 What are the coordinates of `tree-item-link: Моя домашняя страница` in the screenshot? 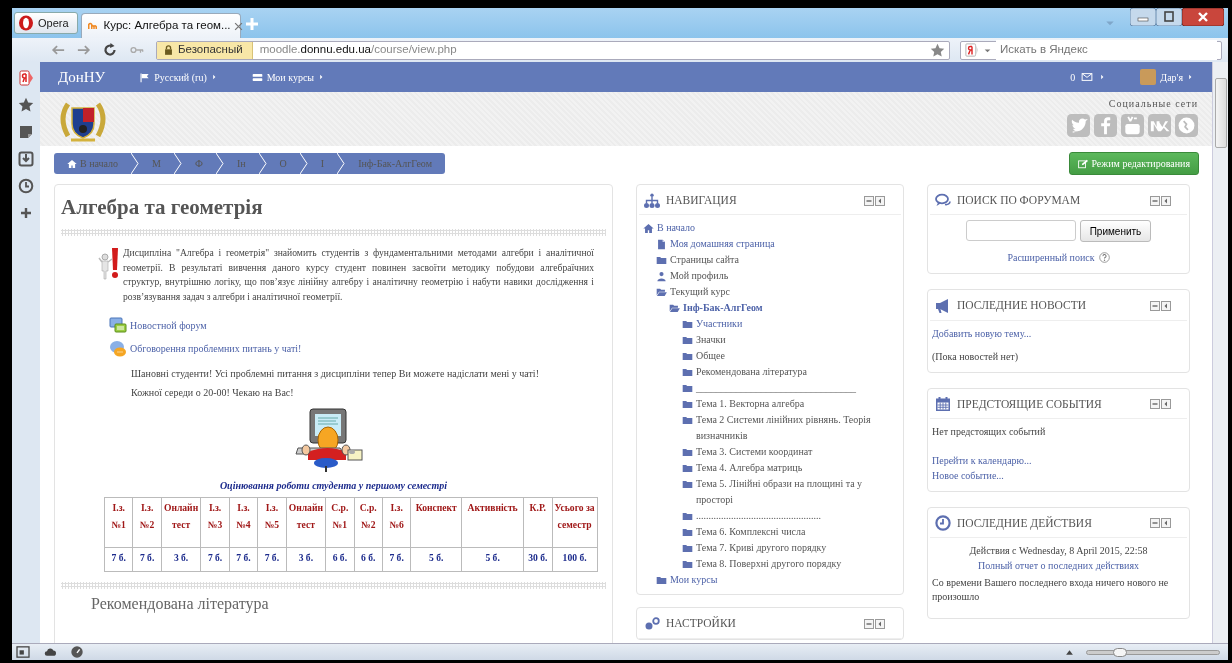 It's located at (722, 244).